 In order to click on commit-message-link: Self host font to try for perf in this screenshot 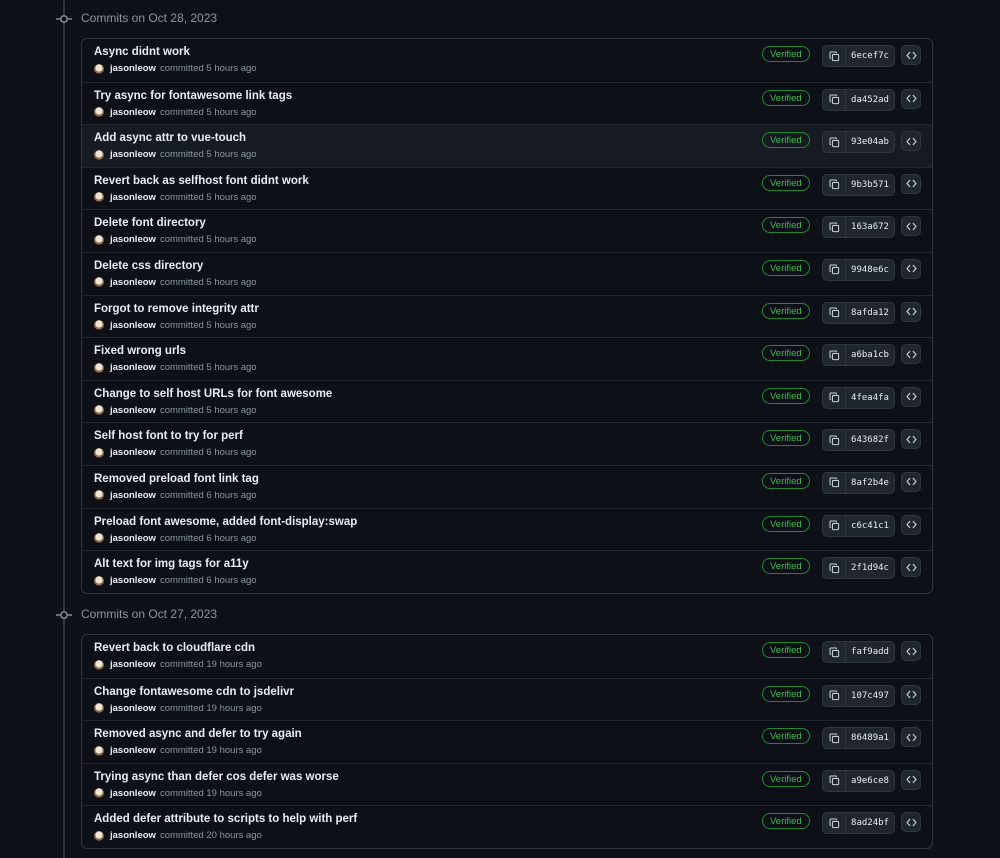, I will do `click(168, 436)`.